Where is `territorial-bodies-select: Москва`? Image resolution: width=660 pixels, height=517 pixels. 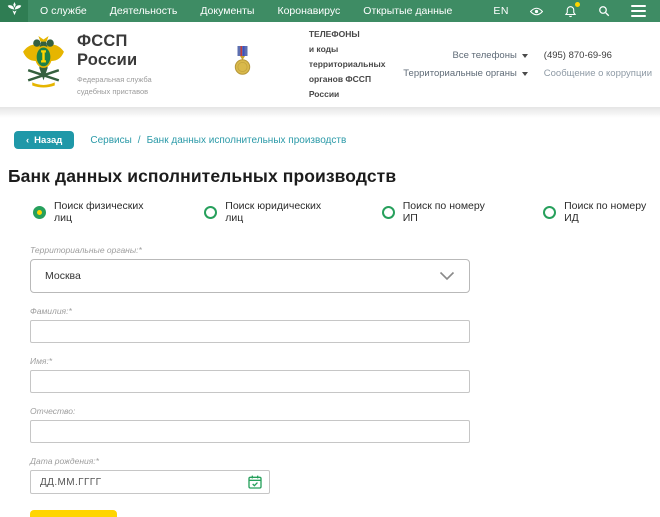
territorial-bodies-select: Москва is located at coordinates (250, 276).